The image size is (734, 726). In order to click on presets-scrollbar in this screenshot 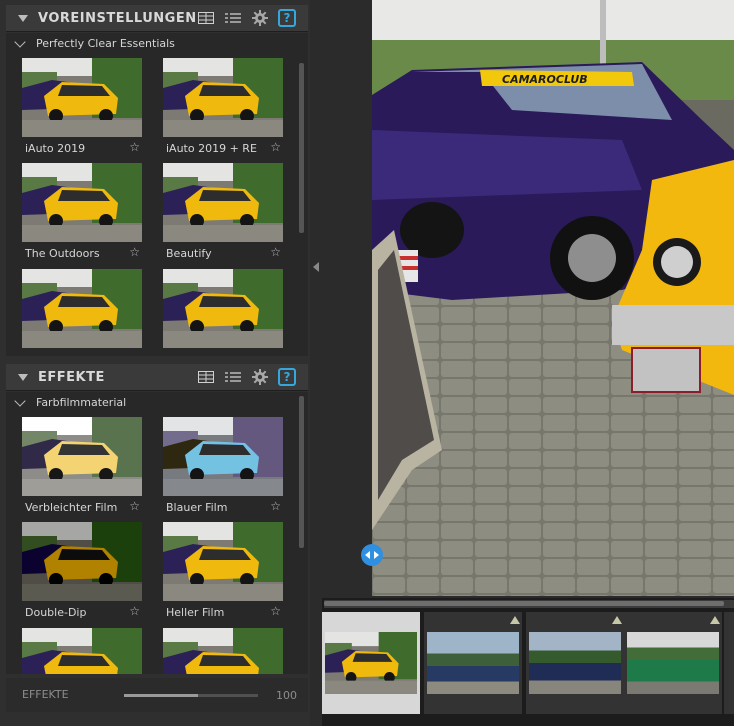, I will do `click(301, 148)`.